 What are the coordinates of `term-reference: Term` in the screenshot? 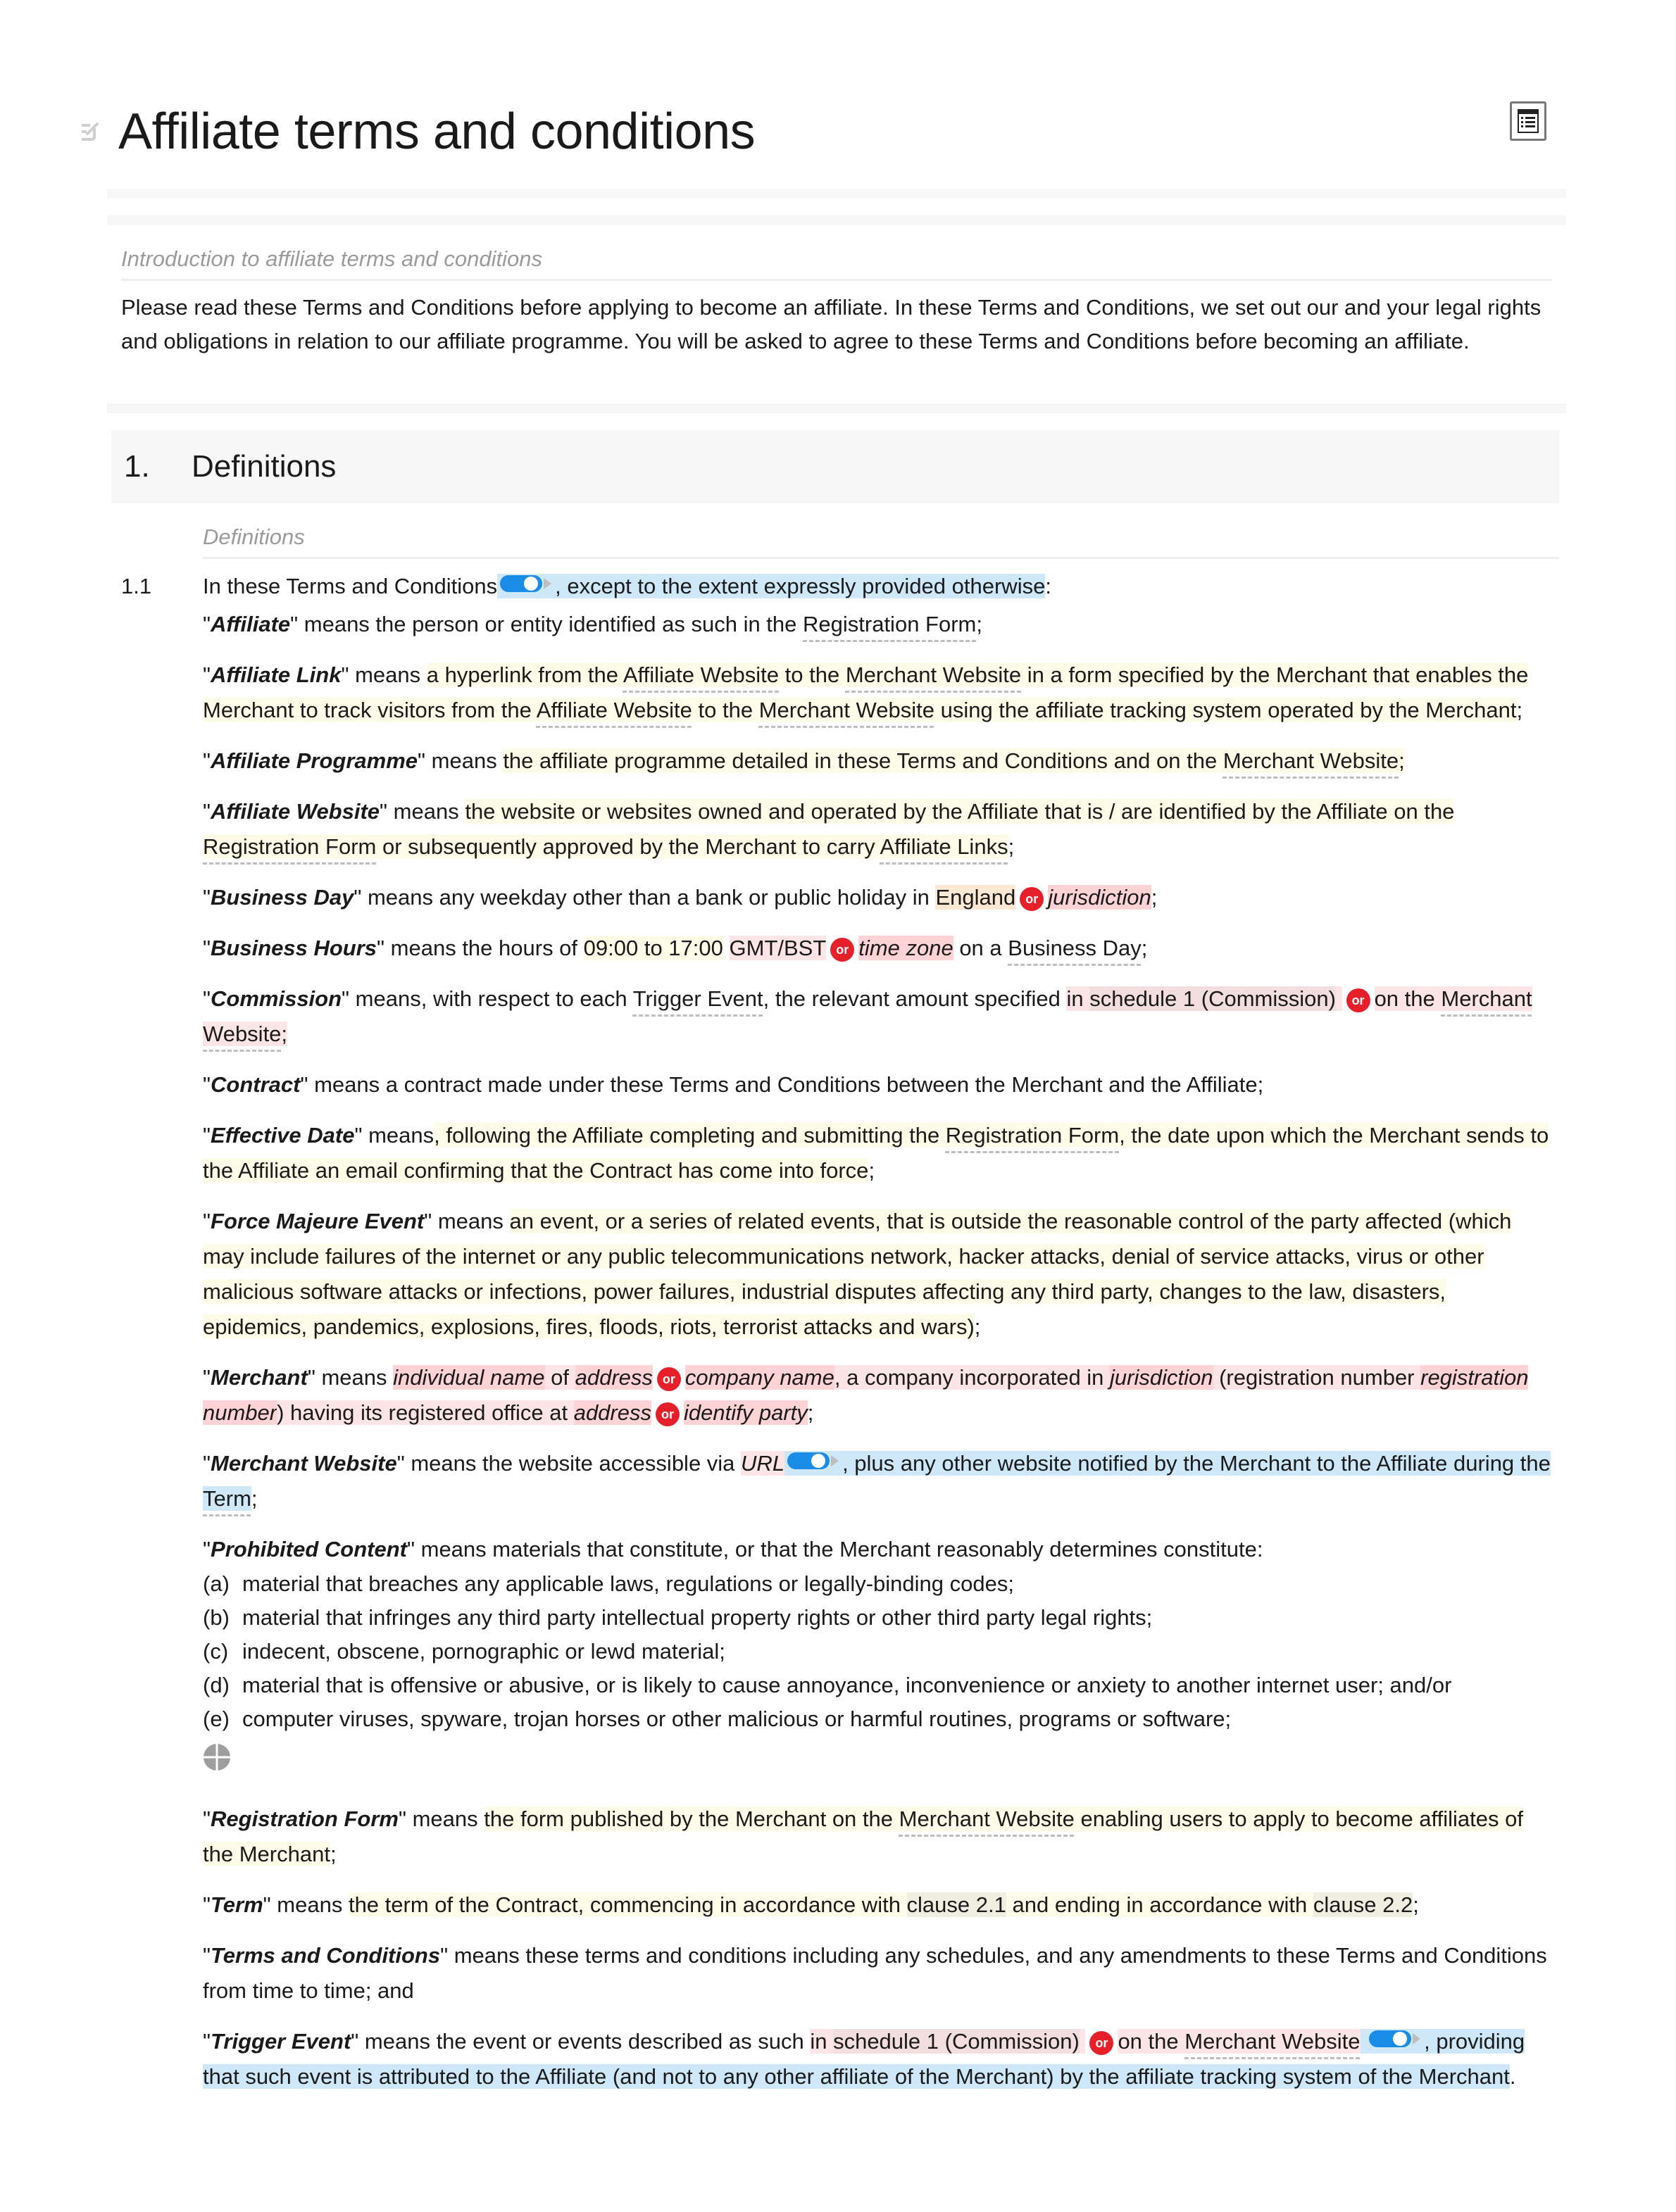 It's located at (227, 1498).